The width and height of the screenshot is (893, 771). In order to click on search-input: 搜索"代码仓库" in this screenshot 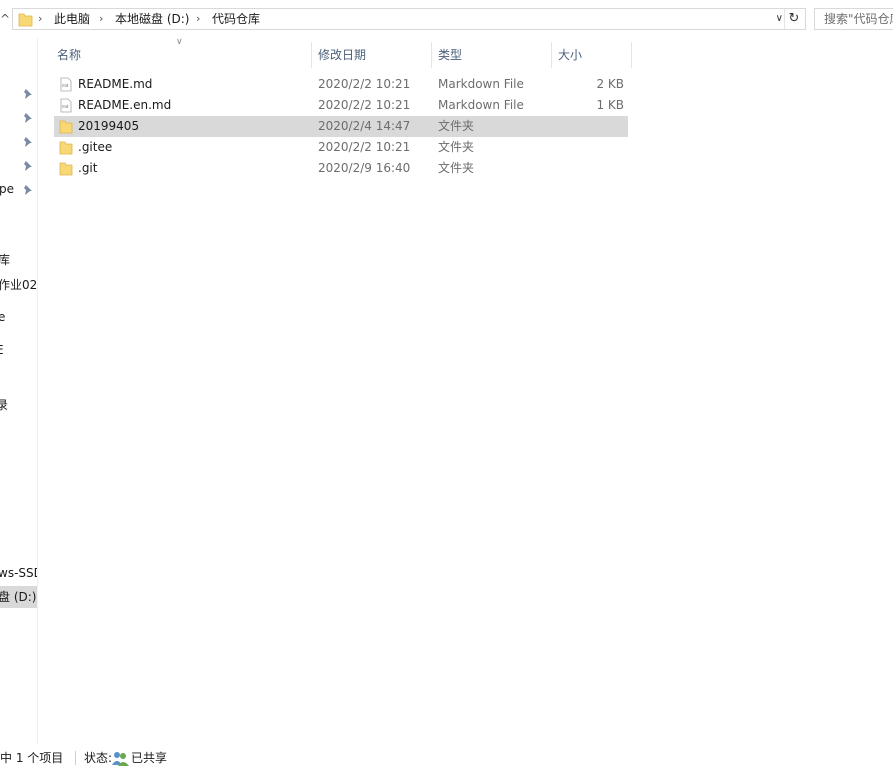, I will do `click(853, 19)`.